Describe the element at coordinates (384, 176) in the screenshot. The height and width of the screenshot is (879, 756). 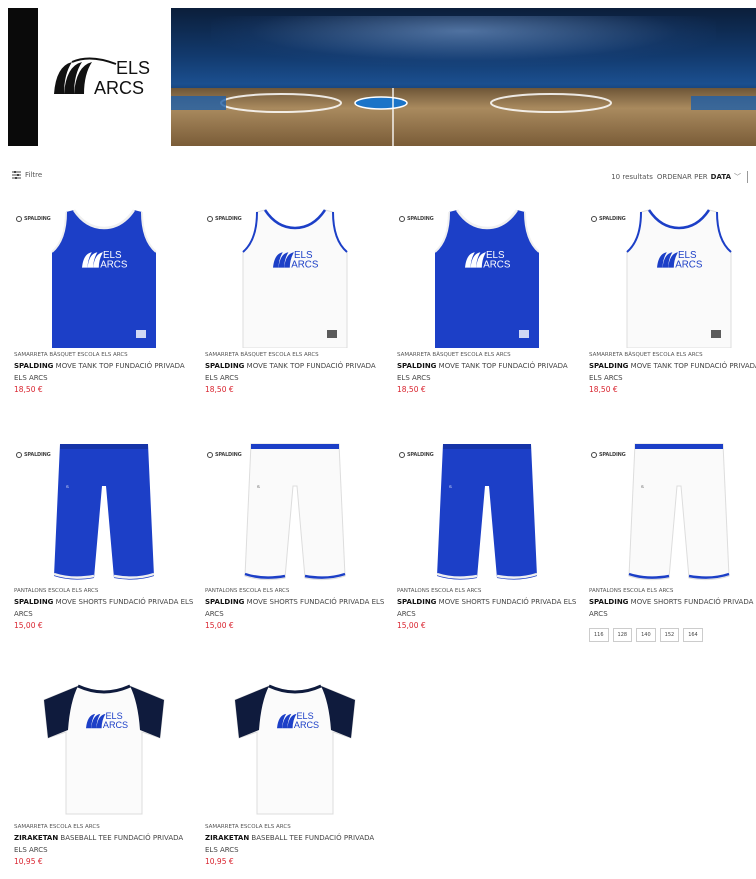
I see `shop-toolbar: Filtre 10 resultats ORDENAR PER DATA ﹀` at that location.